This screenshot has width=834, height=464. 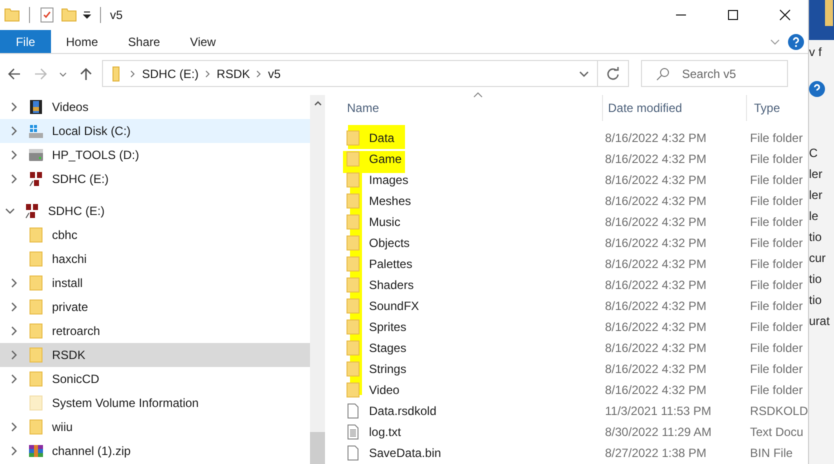 I want to click on refresh-button, so click(x=613, y=73).